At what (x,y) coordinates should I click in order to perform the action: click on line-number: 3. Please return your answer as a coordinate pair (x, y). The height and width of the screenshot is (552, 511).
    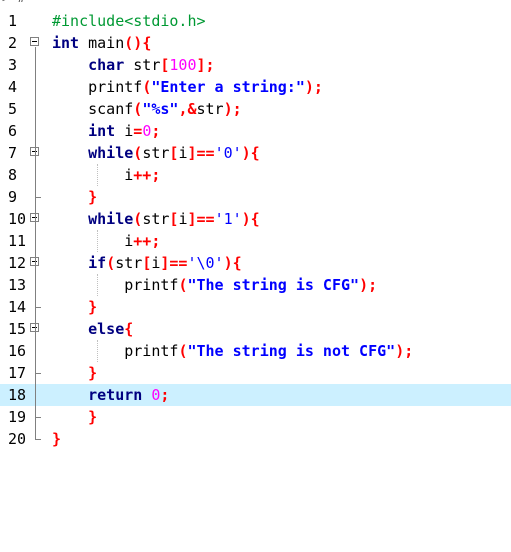
    Looking at the image, I should click on (13, 65).